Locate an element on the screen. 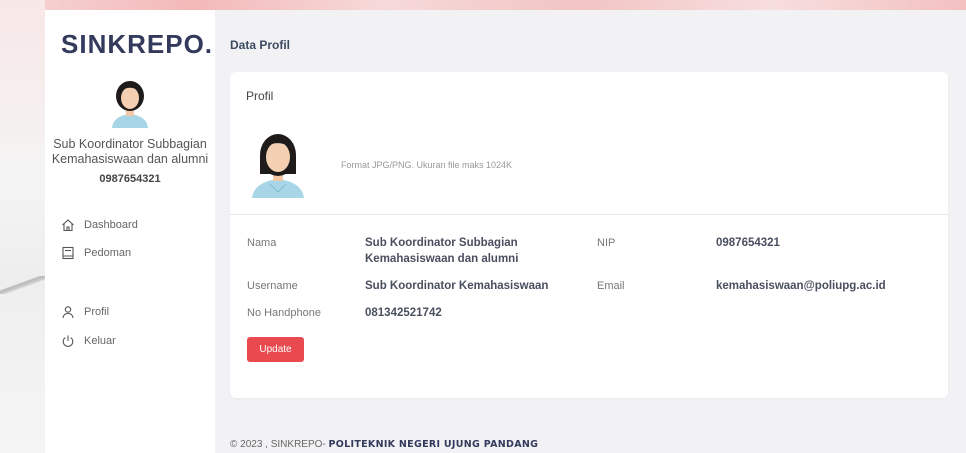 The height and width of the screenshot is (453, 966). footer-copyright: © 2023 , SINKREPO- is located at coordinates (279, 444).